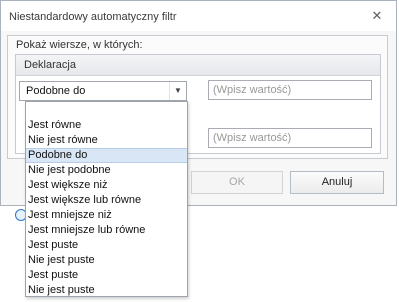 The image size is (399, 302). I want to click on condition1-operator-select: Podobne do ▼, so click(103, 91).